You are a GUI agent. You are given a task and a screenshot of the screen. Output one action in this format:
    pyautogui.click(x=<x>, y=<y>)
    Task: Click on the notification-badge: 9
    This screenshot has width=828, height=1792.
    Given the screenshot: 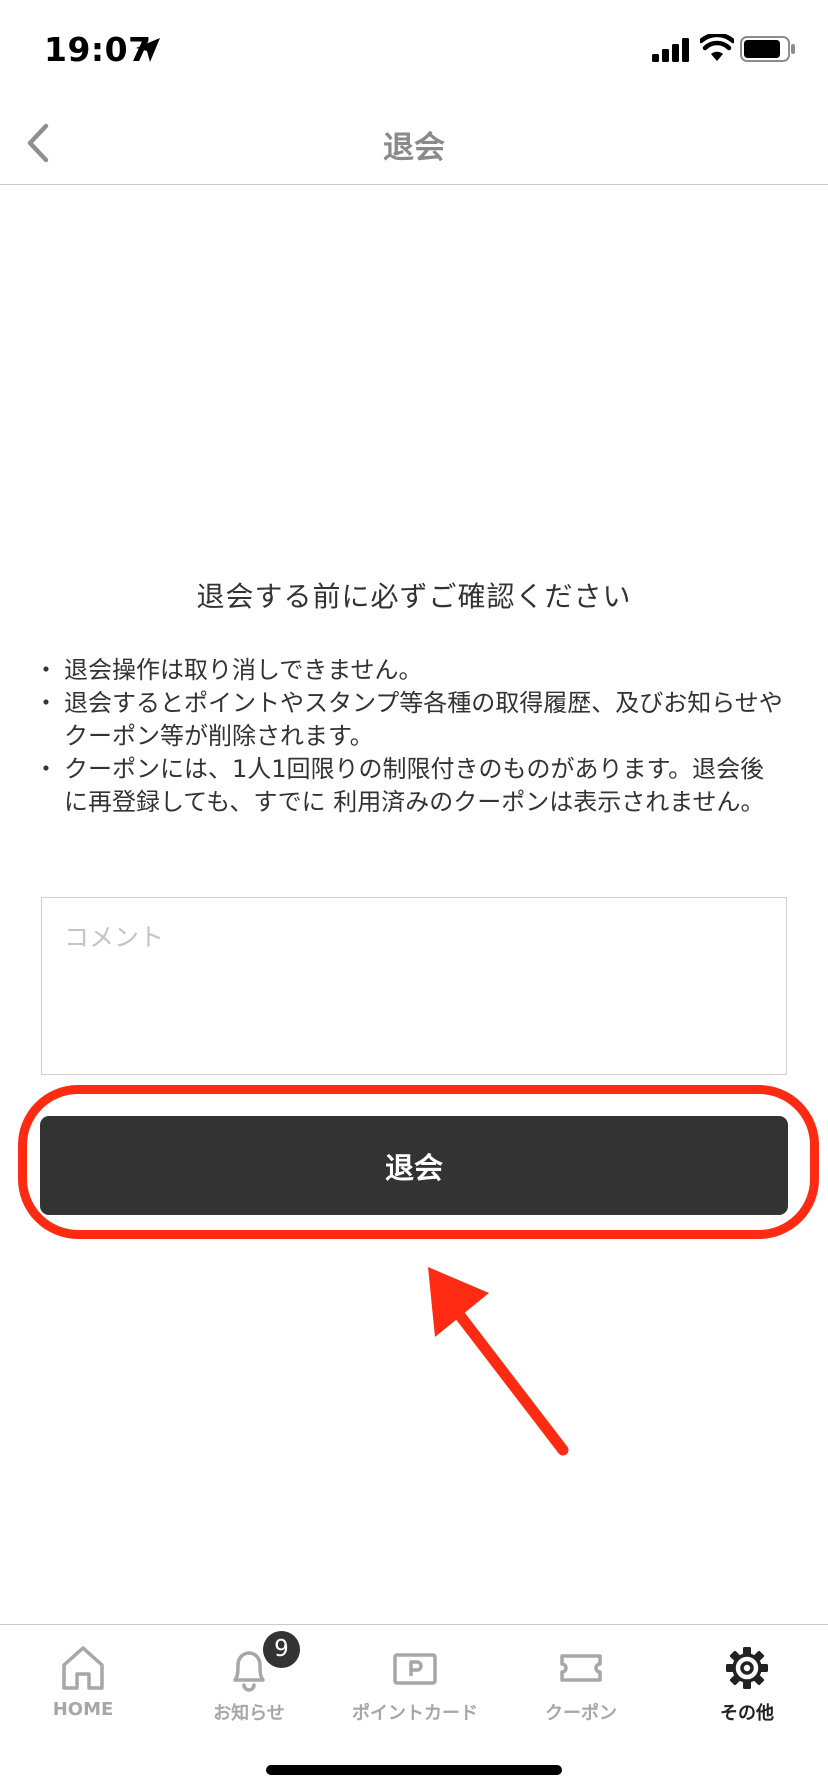 What is the action you would take?
    pyautogui.click(x=281, y=1649)
    